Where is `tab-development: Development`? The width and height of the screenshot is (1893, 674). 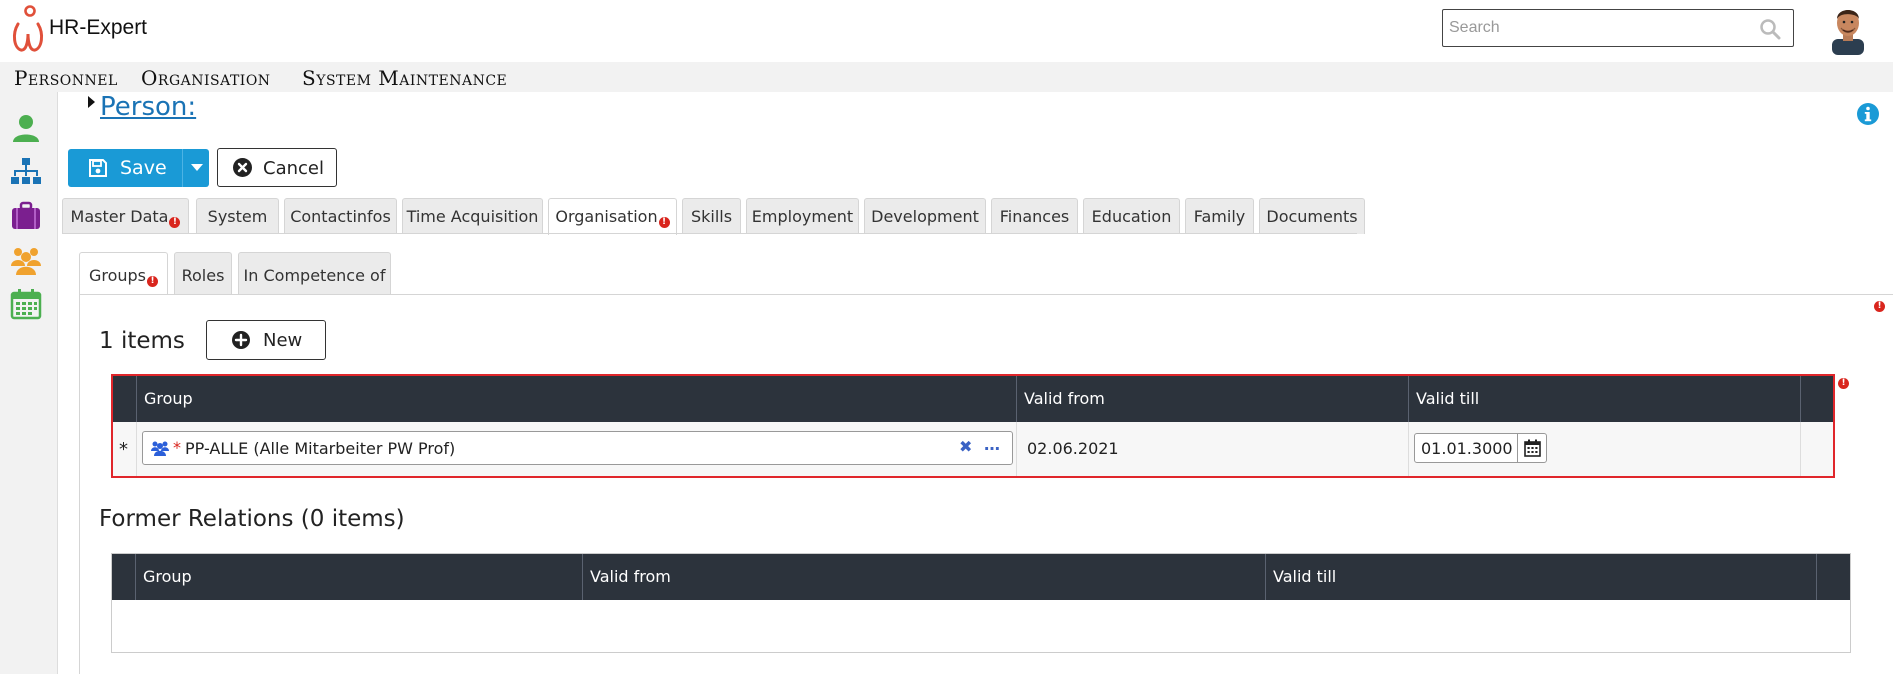
tab-development: Development is located at coordinates (925, 216).